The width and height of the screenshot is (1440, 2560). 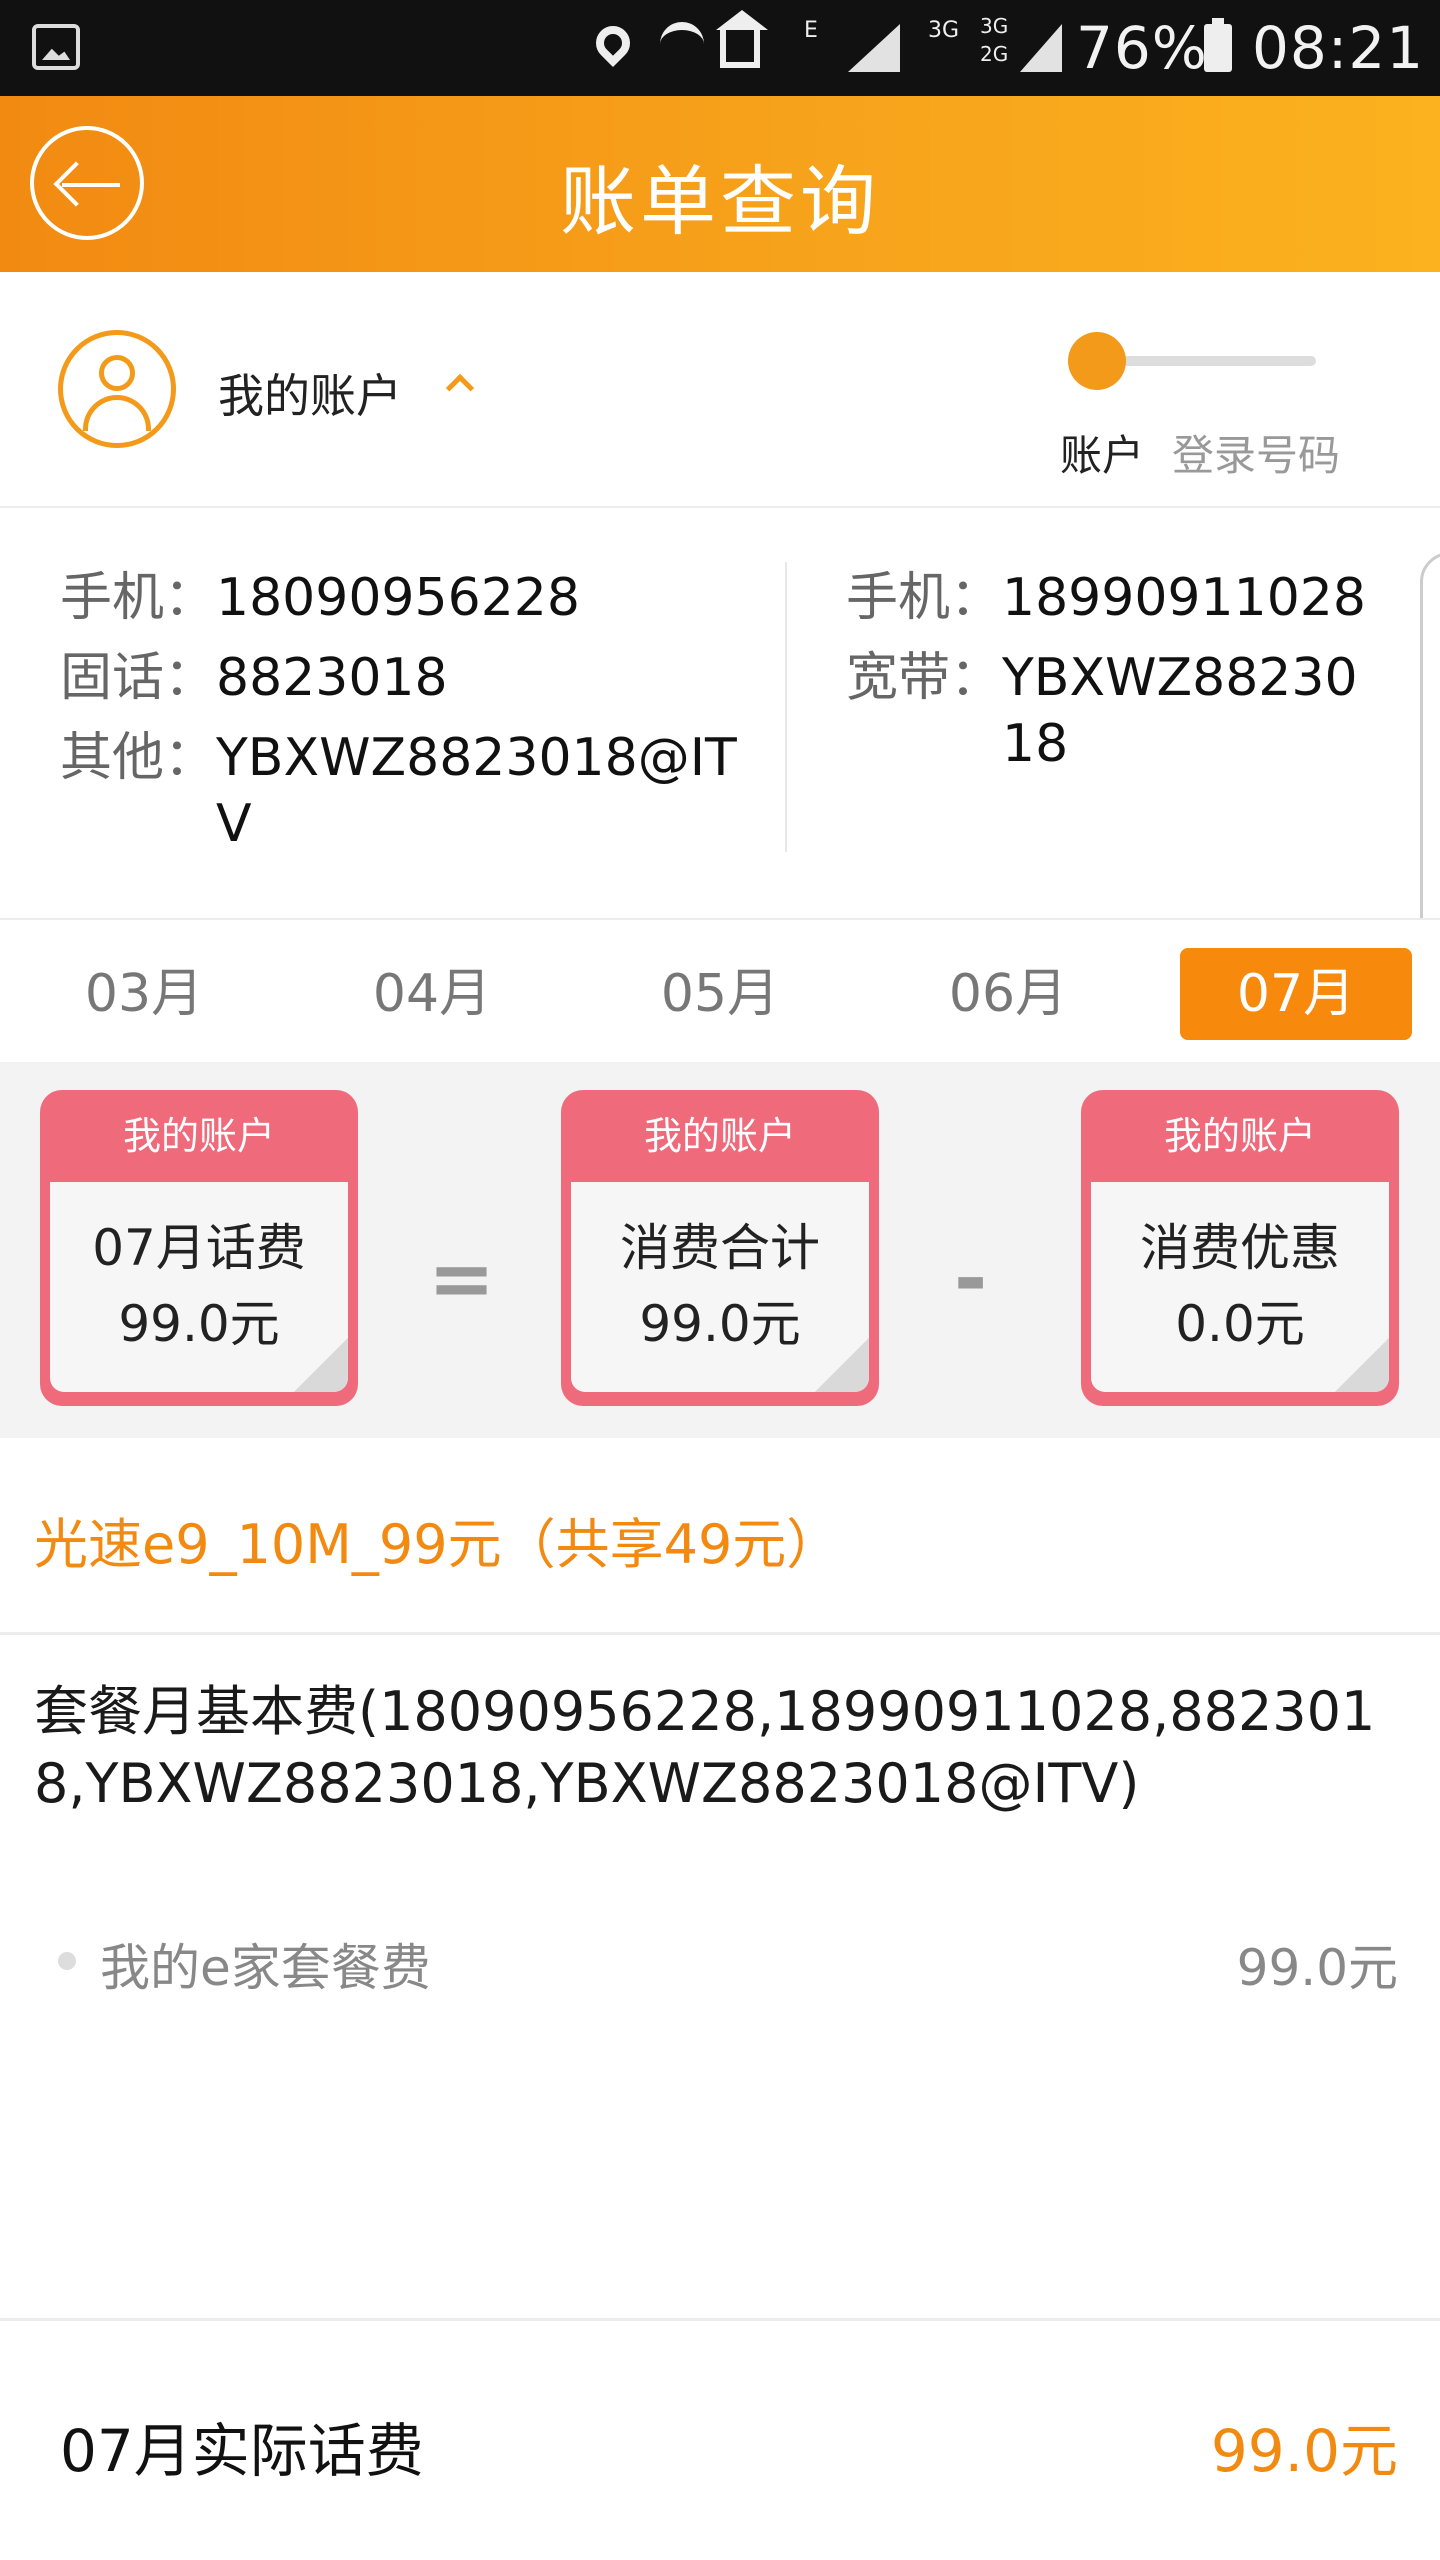 What do you see at coordinates (56, 47) in the screenshot?
I see `gallery-notification-icon` at bounding box center [56, 47].